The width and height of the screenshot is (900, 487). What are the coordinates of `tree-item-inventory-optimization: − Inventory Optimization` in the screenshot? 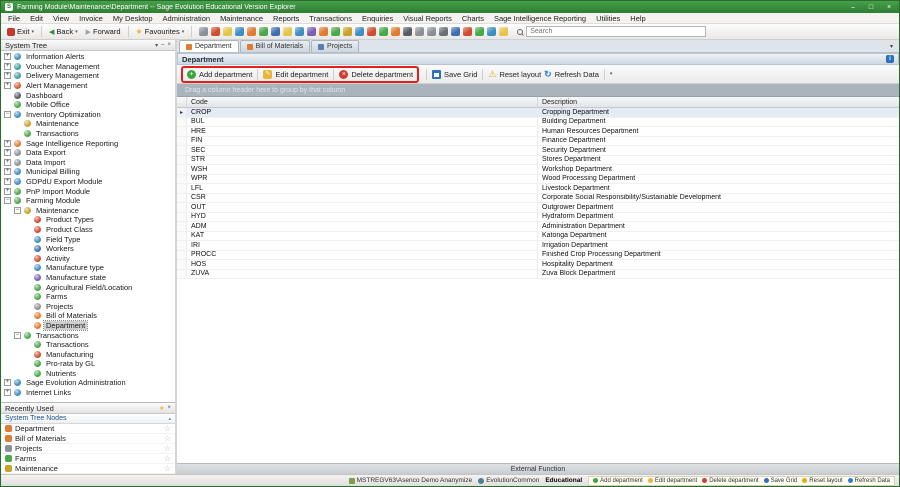 It's located at (88, 115).